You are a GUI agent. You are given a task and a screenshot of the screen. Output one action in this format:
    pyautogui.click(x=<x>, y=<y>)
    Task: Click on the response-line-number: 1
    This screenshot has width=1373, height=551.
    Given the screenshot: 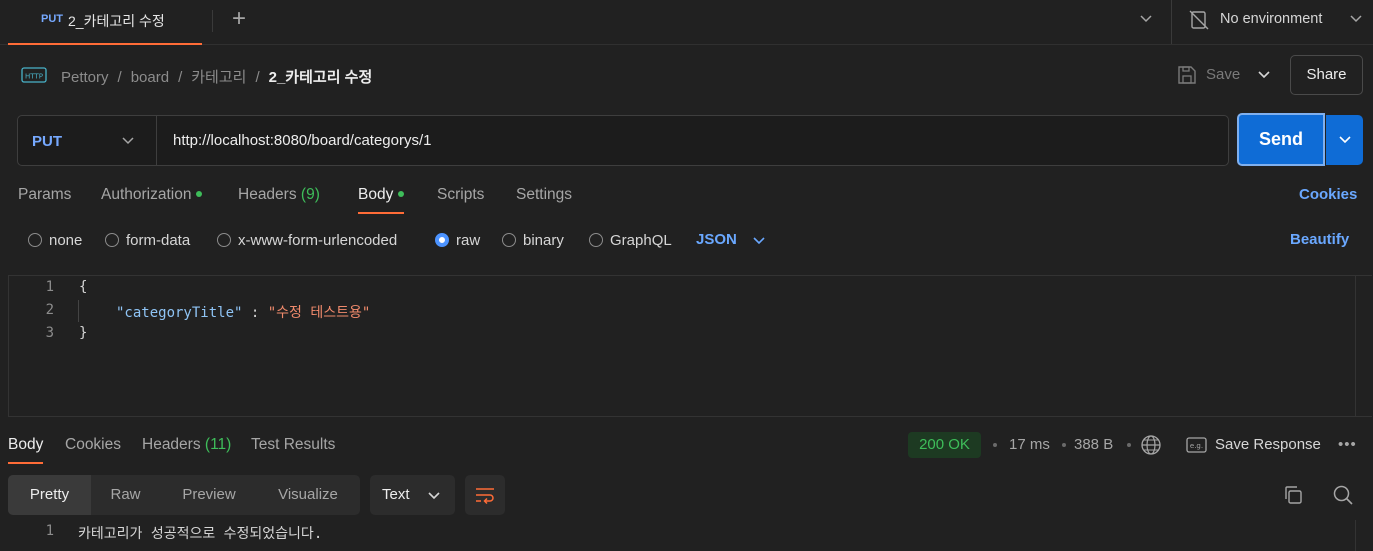 What is the action you would take?
    pyautogui.click(x=49, y=531)
    